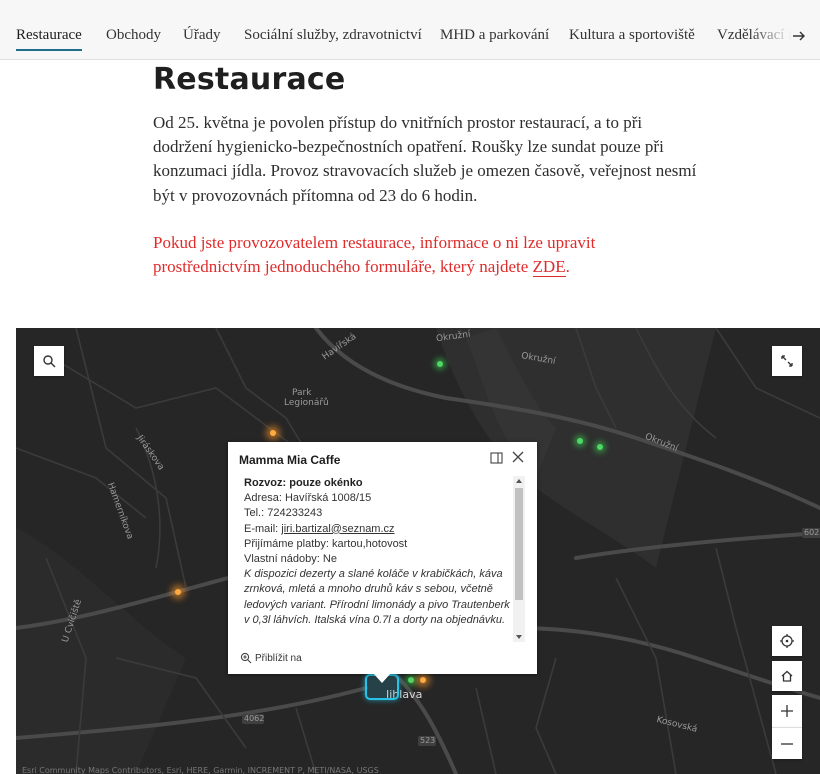 The image size is (820, 774). Describe the element at coordinates (799, 36) in the screenshot. I see `arrow-right-icon` at that location.